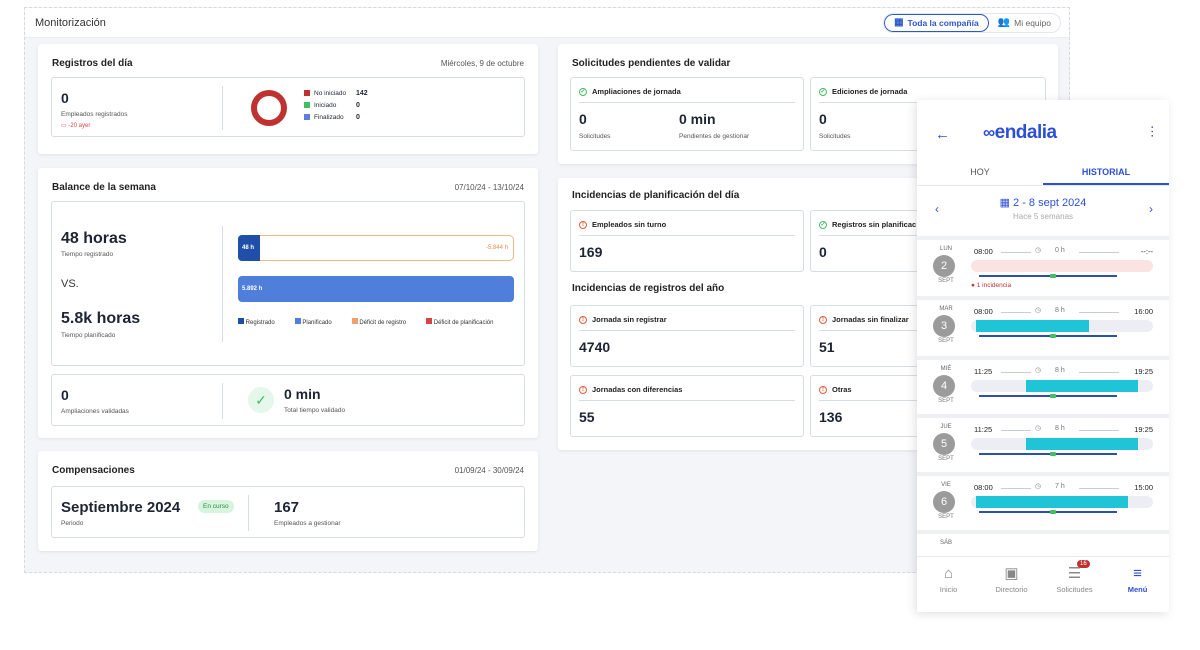  What do you see at coordinates (315, 410) in the screenshot?
I see `validated-label: Total tiempo validado` at bounding box center [315, 410].